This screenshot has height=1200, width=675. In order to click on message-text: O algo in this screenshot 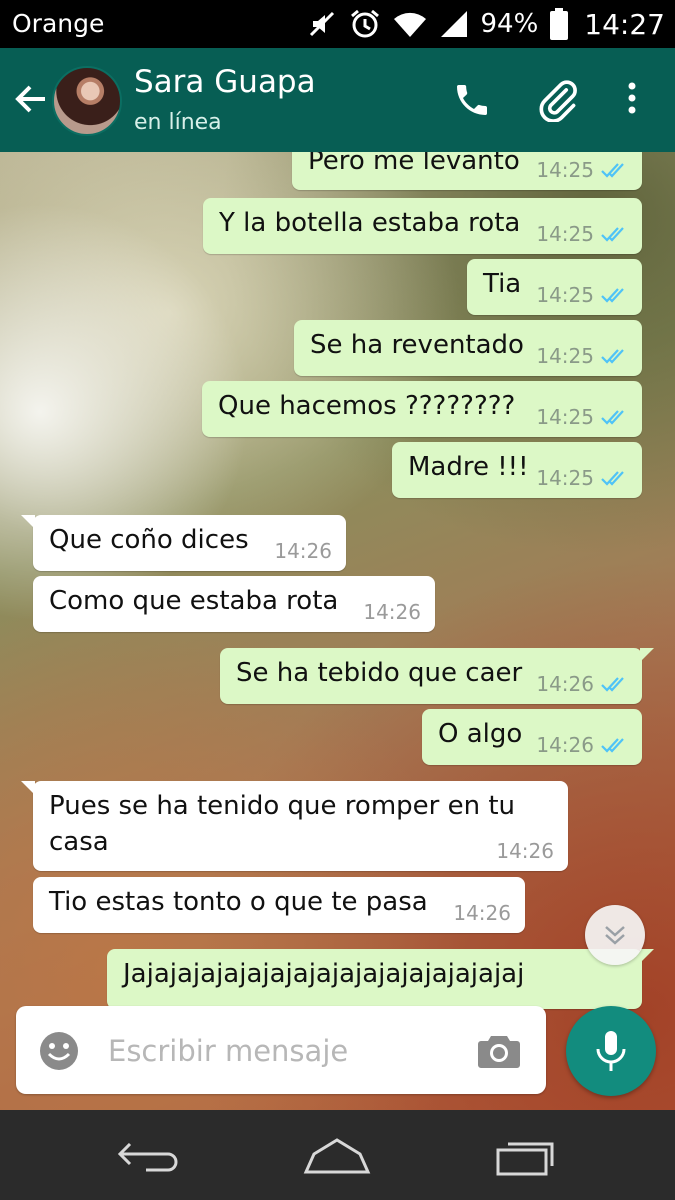, I will do `click(480, 734)`.